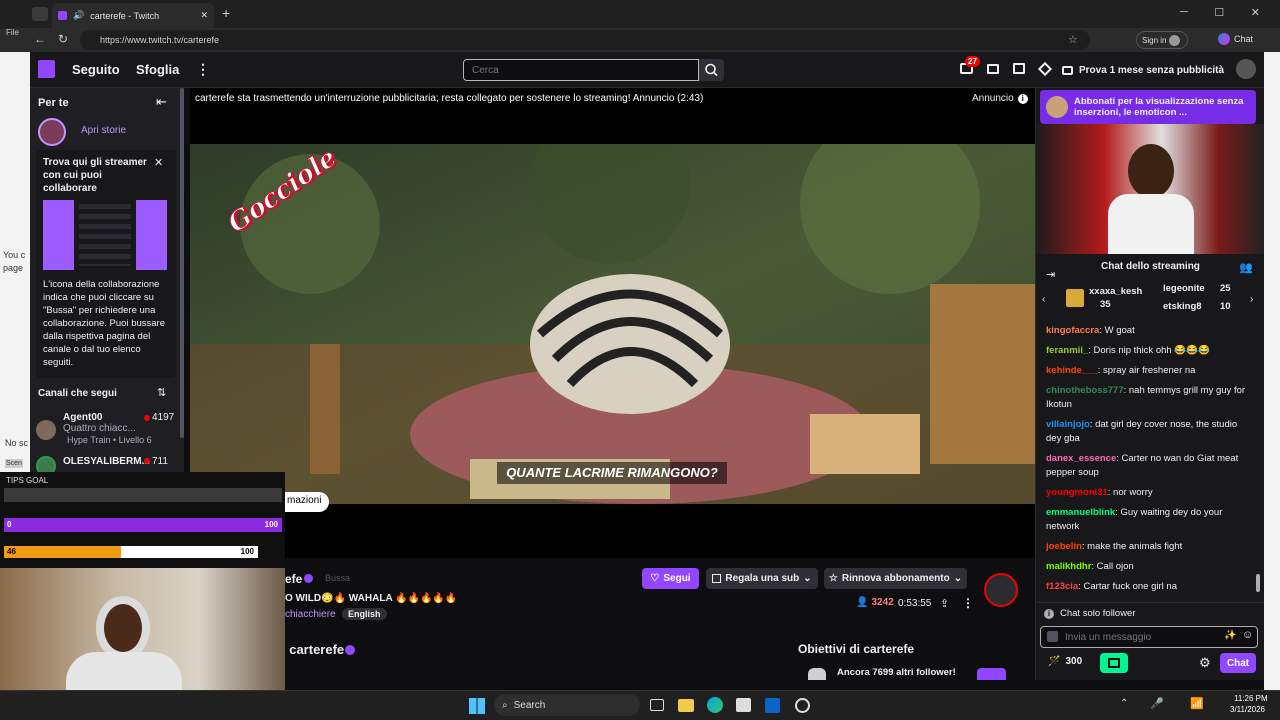 This screenshot has height=720, width=1280. What do you see at coordinates (337, 578) in the screenshot?
I see `knock-button: Bussa` at bounding box center [337, 578].